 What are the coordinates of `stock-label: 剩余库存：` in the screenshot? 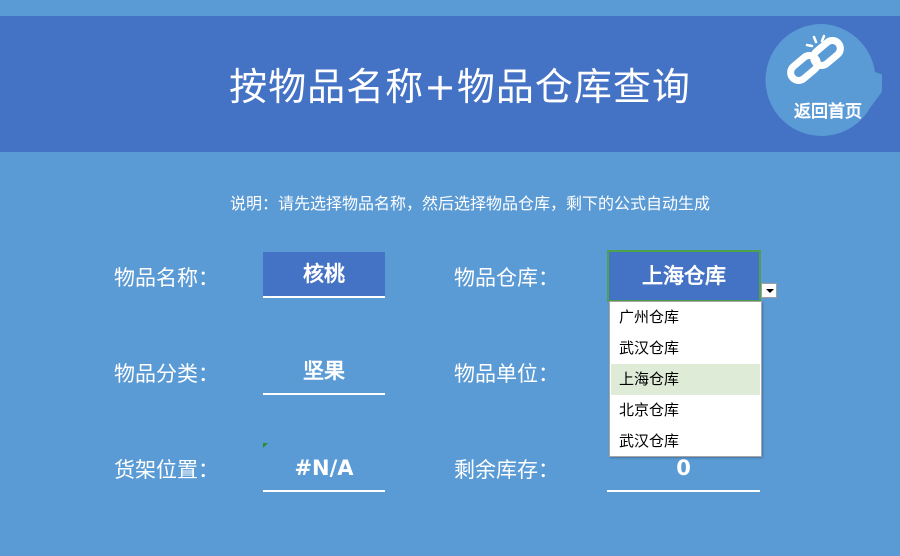 It's located at (506, 470).